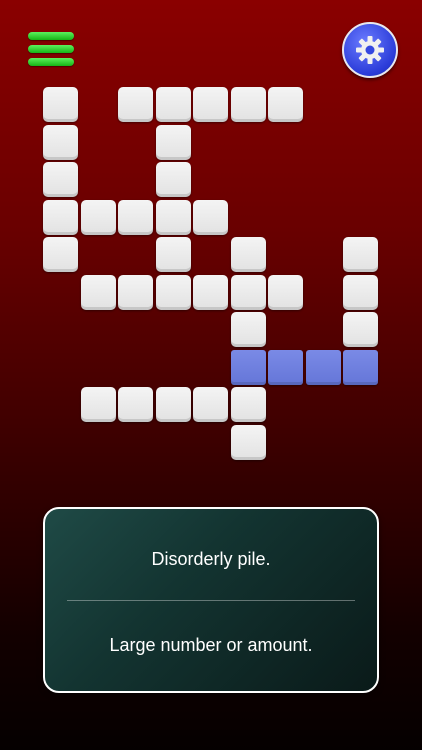 The height and width of the screenshot is (750, 422). I want to click on clue-down: Large number or amount., so click(211, 645).